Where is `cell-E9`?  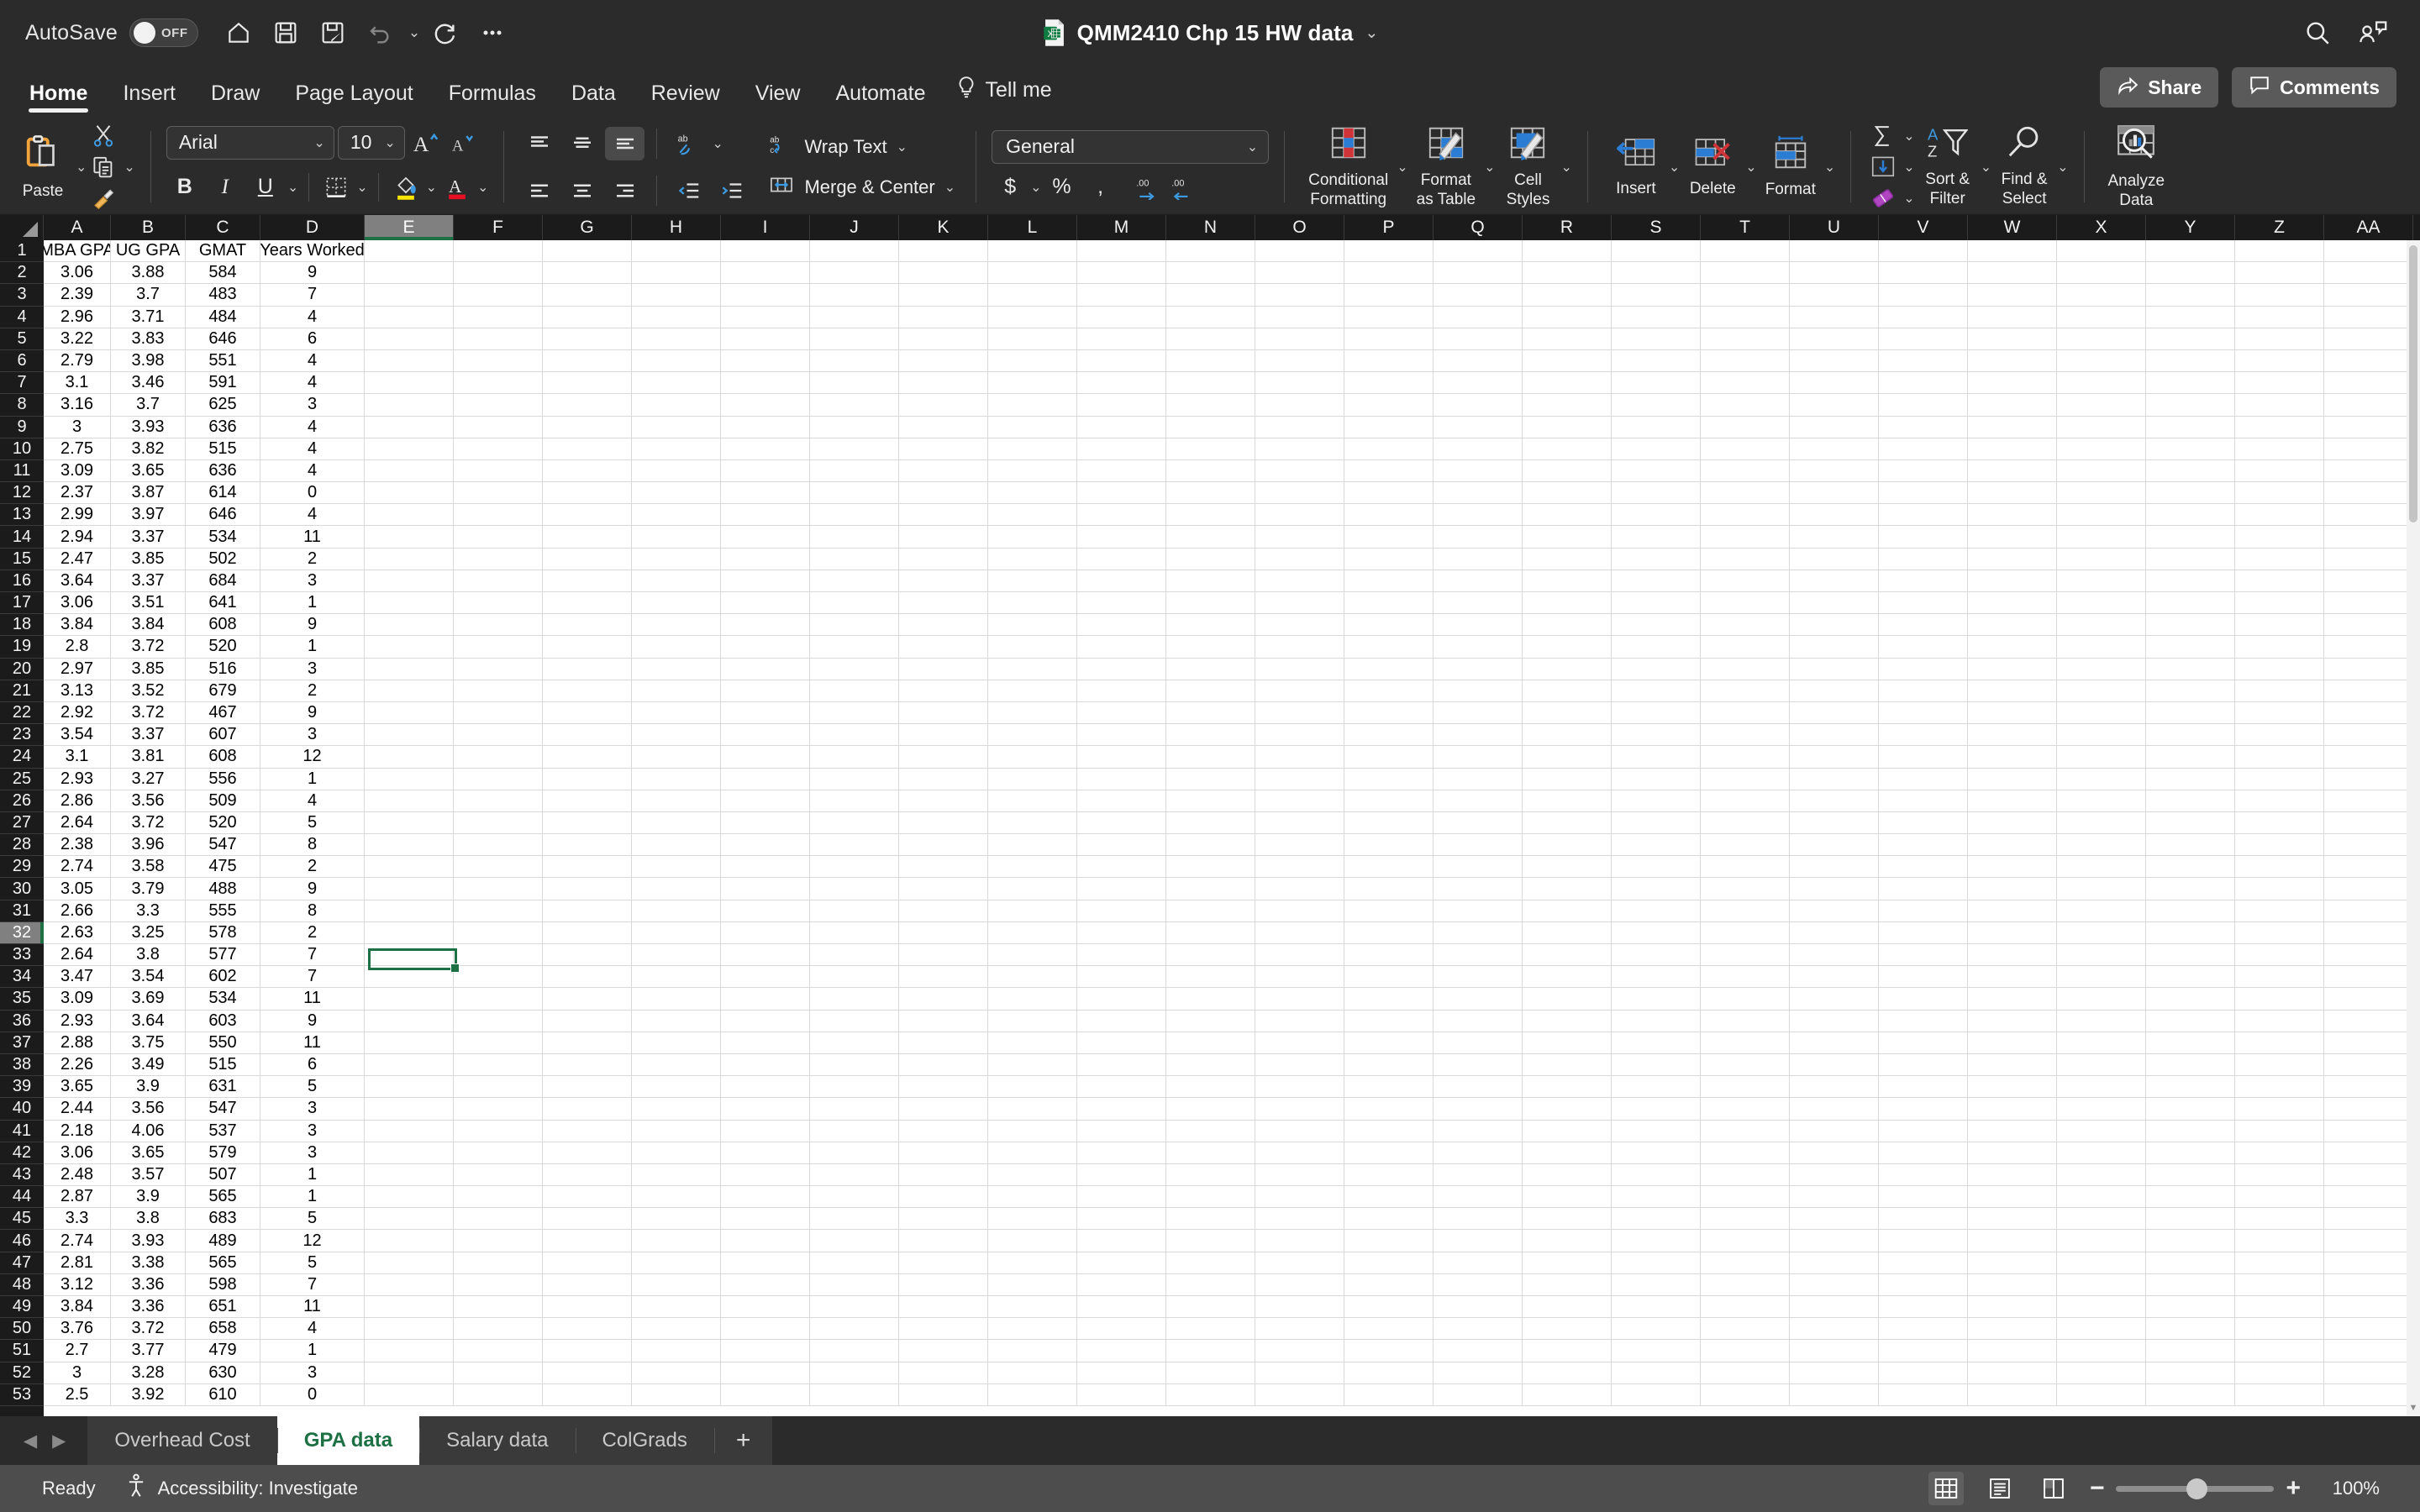
cell-E9 is located at coordinates (409, 427).